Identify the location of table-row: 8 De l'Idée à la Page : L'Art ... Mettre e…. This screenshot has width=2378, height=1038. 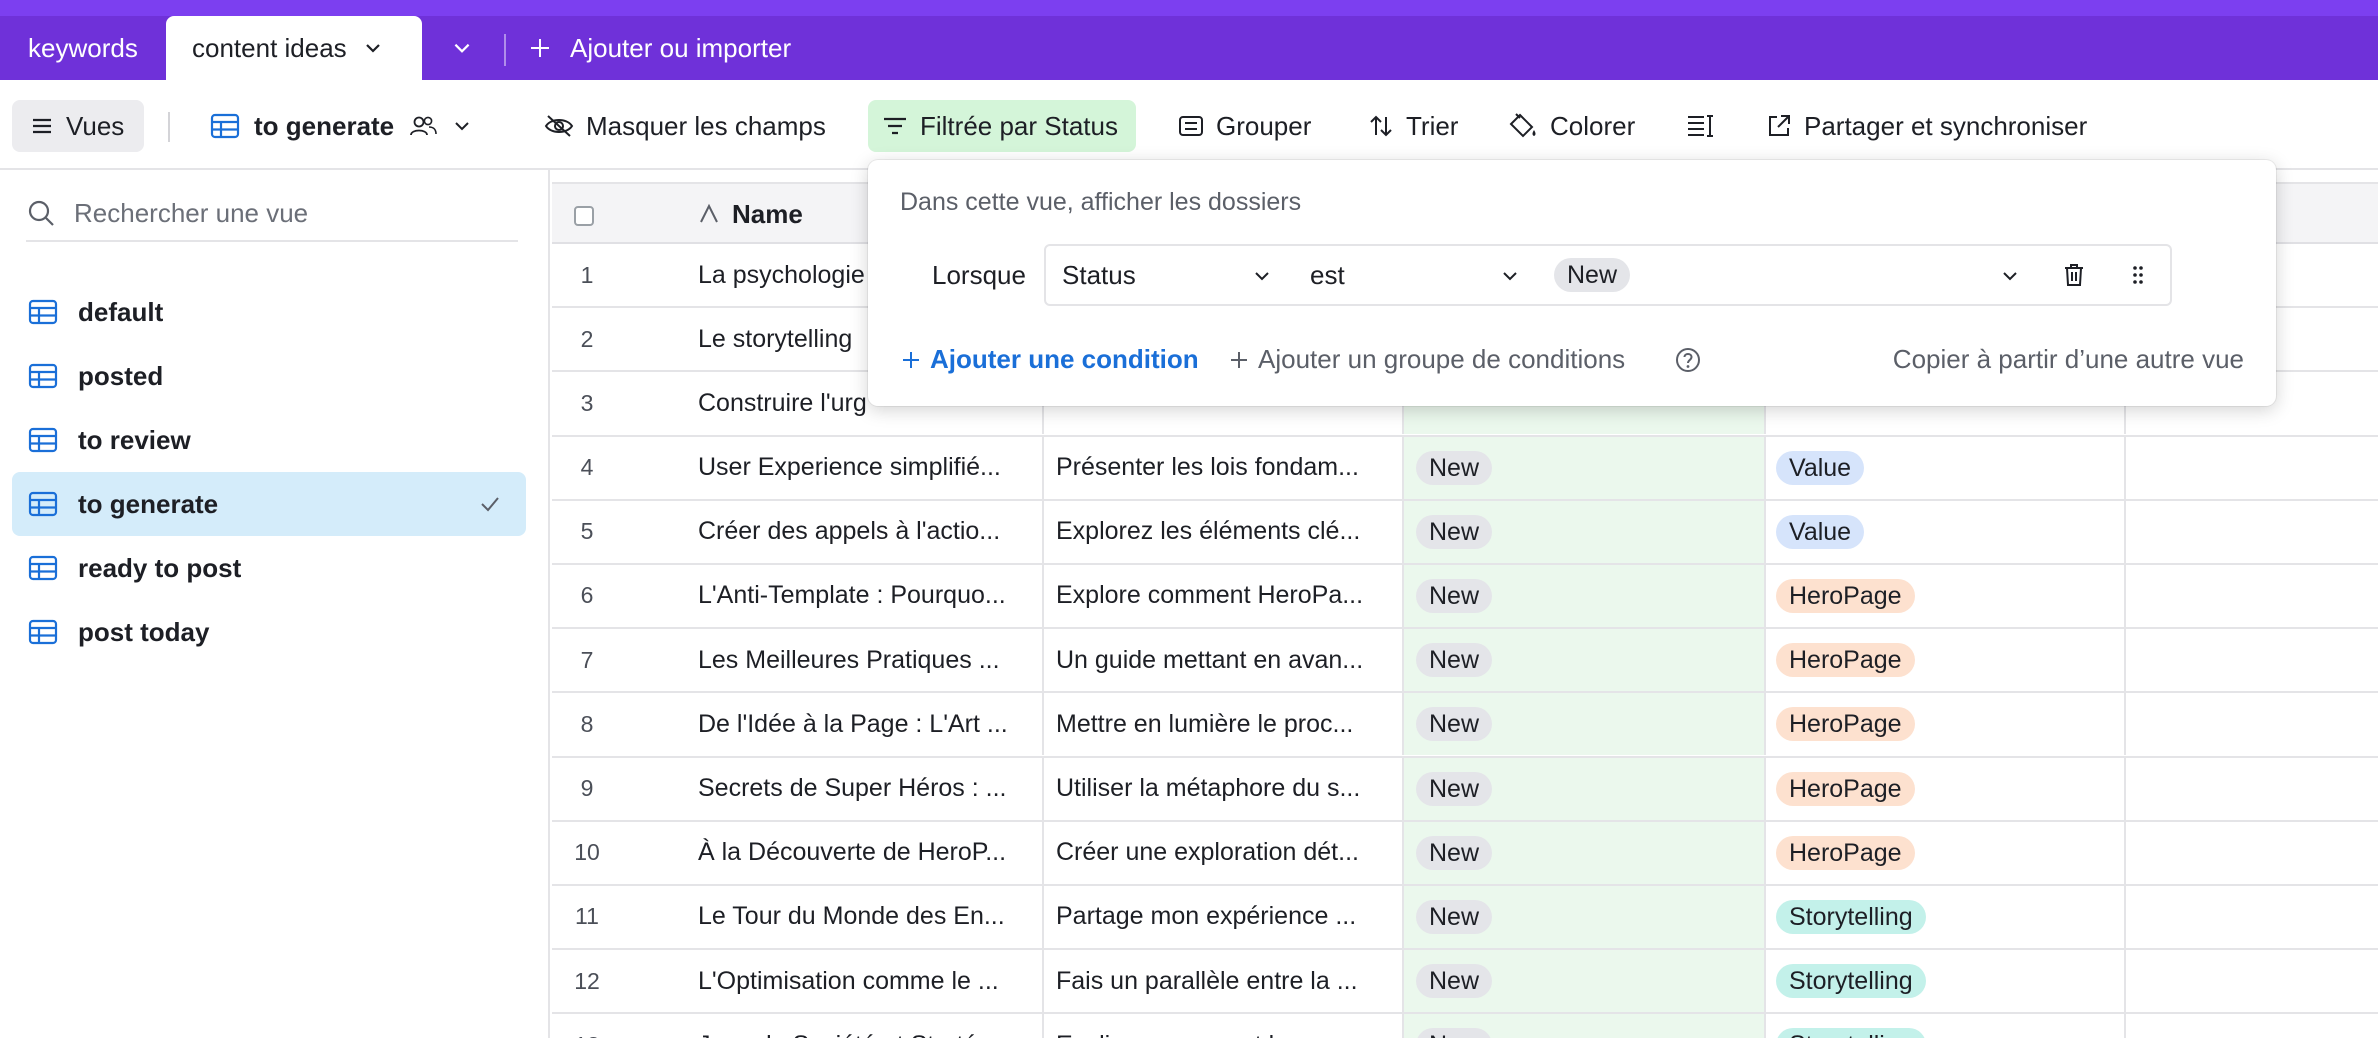
(1465, 725).